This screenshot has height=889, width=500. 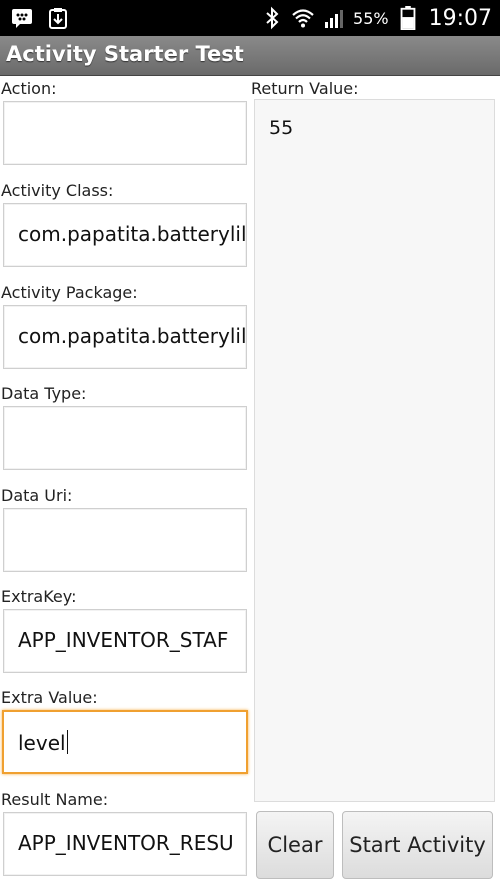 What do you see at coordinates (125, 54) in the screenshot?
I see `app-title: Activity Starter Test` at bounding box center [125, 54].